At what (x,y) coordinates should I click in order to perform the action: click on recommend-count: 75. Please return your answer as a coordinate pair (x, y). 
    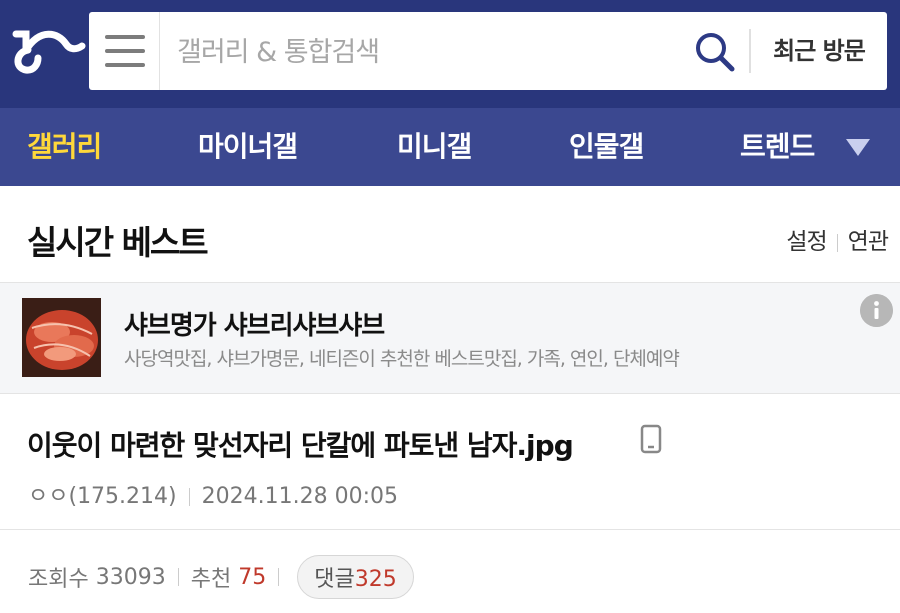
    Looking at the image, I should click on (252, 577).